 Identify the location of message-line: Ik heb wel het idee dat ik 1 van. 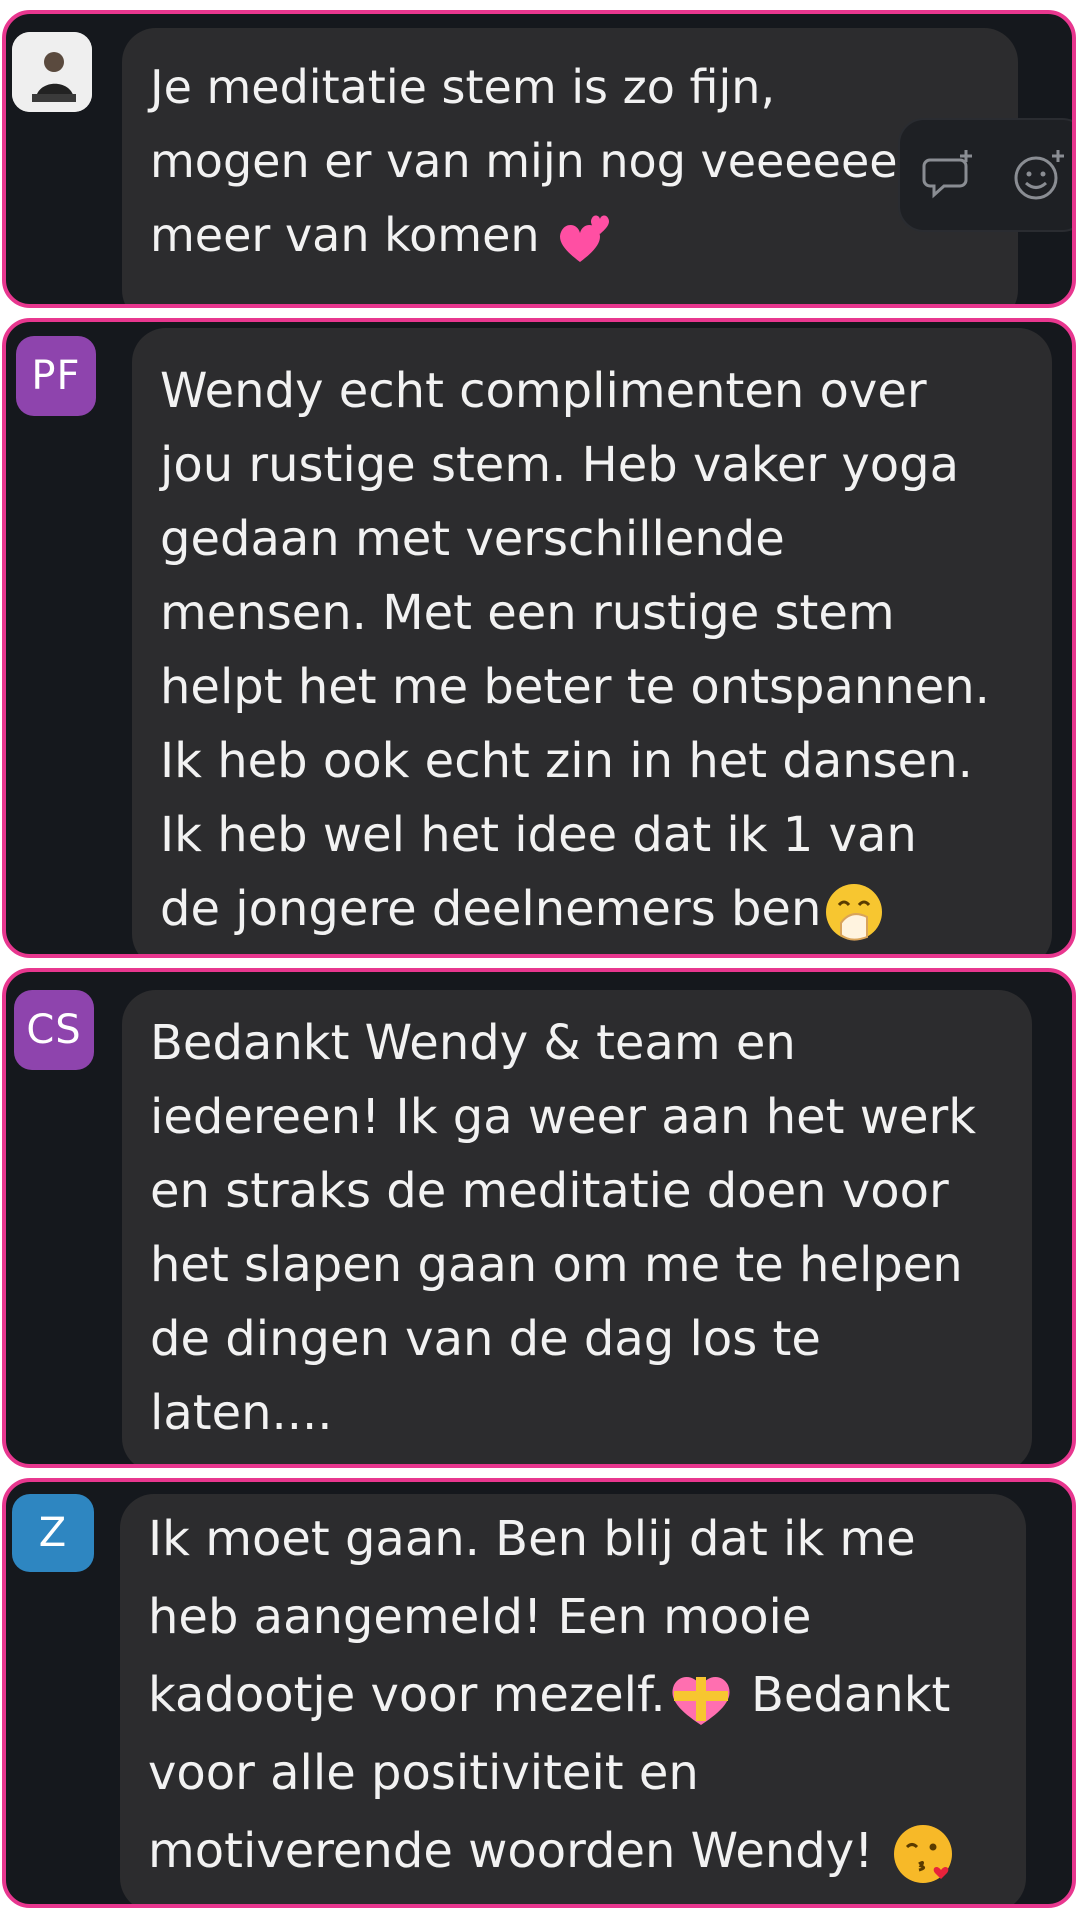
(538, 835).